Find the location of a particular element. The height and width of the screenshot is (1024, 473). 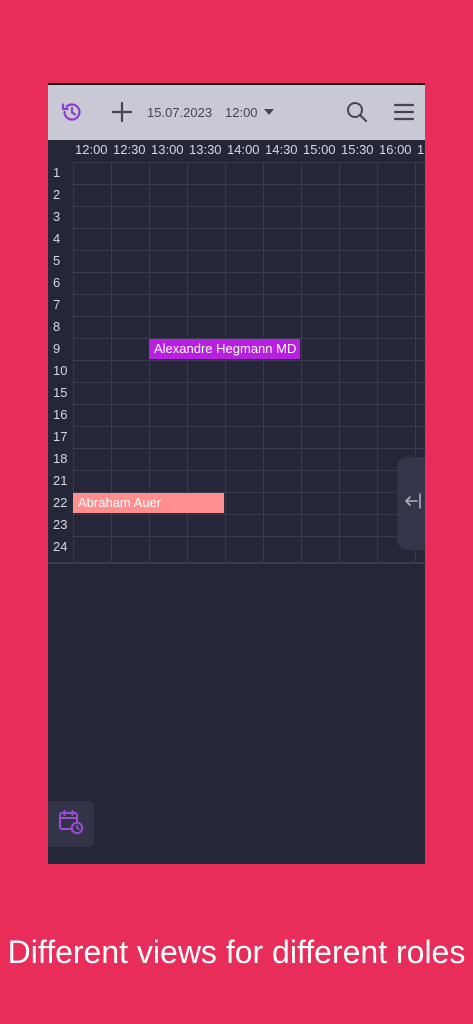

row-label: 9 is located at coordinates (57, 348).